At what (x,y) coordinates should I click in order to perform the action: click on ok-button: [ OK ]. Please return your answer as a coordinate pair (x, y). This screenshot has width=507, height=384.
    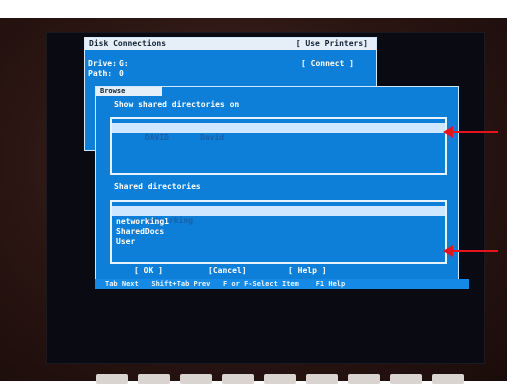
    Looking at the image, I should click on (148, 270).